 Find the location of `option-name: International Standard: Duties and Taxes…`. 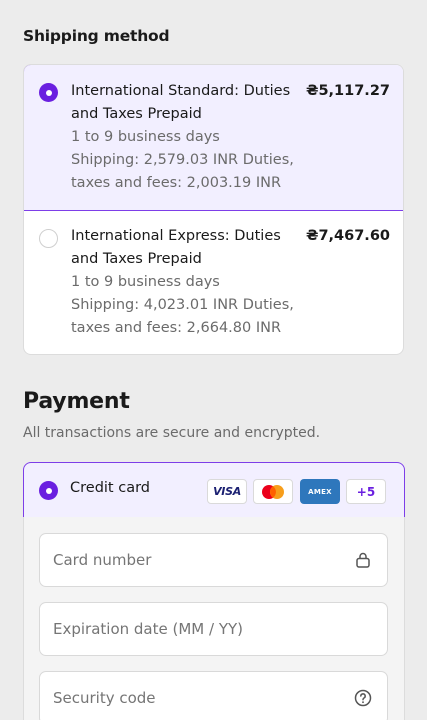

option-name: International Standard: Duties and Taxes… is located at coordinates (181, 102).